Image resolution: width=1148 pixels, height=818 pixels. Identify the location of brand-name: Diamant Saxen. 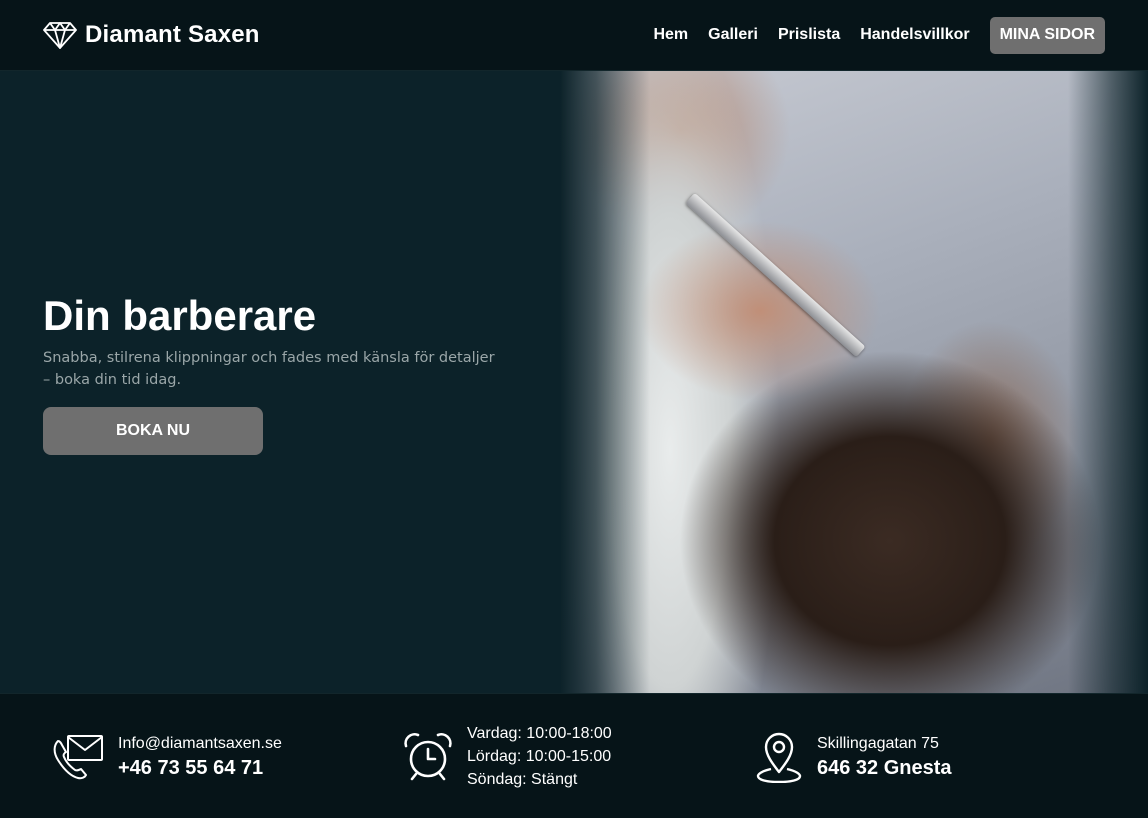
(172, 34).